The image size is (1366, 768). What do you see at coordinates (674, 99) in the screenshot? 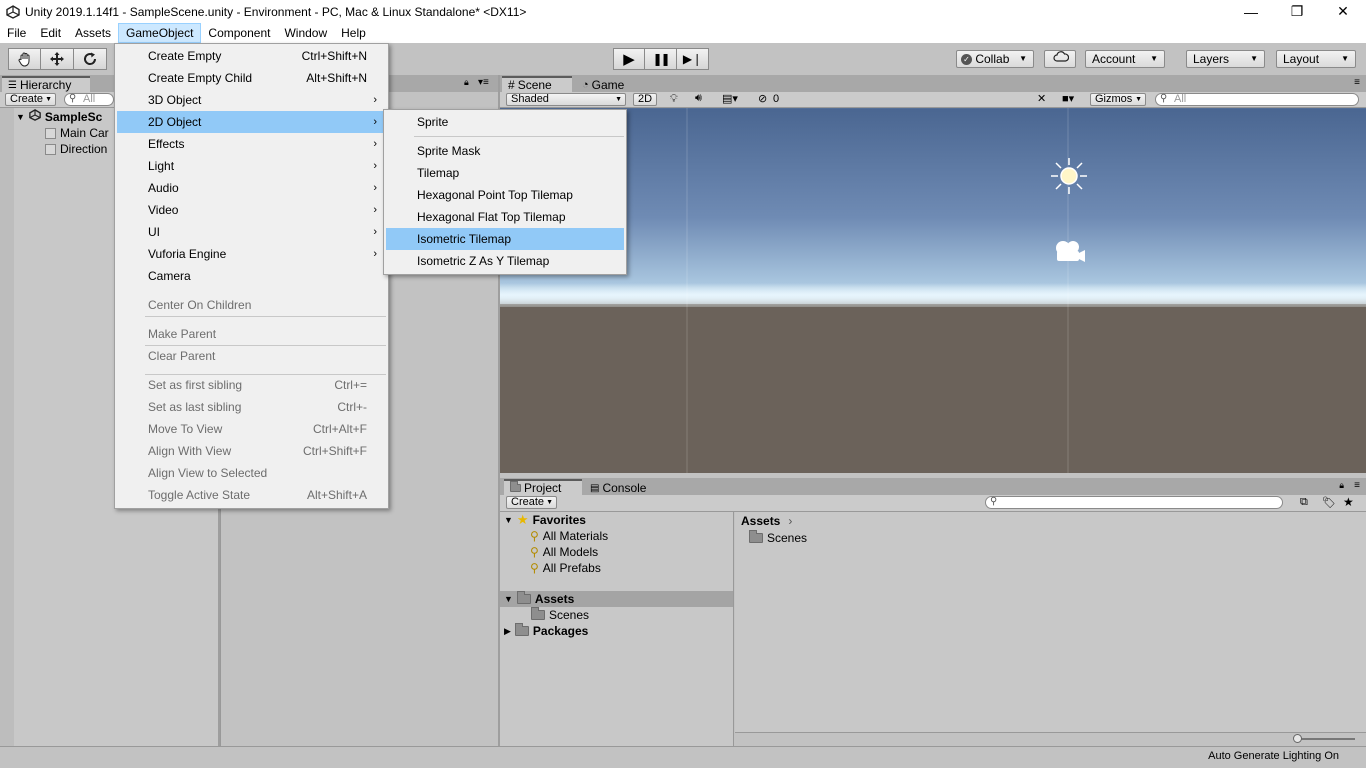
I see `lighting-icon: 💡︎` at bounding box center [674, 99].